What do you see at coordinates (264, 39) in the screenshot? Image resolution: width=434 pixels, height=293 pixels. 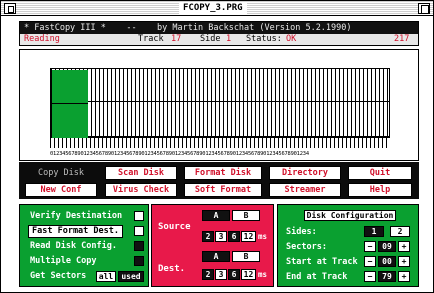 I see `status-label: Status:` at bounding box center [264, 39].